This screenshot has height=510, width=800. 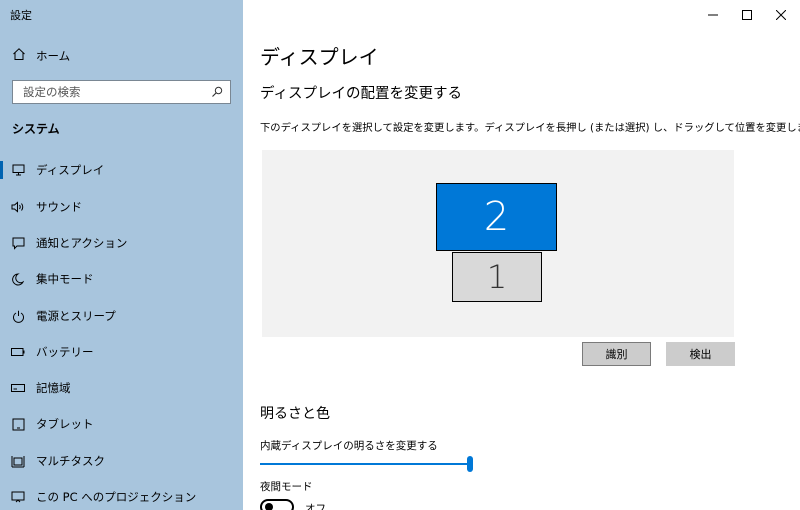 What do you see at coordinates (121, 388) in the screenshot?
I see `sidebar-item-storage: 記憶域` at bounding box center [121, 388].